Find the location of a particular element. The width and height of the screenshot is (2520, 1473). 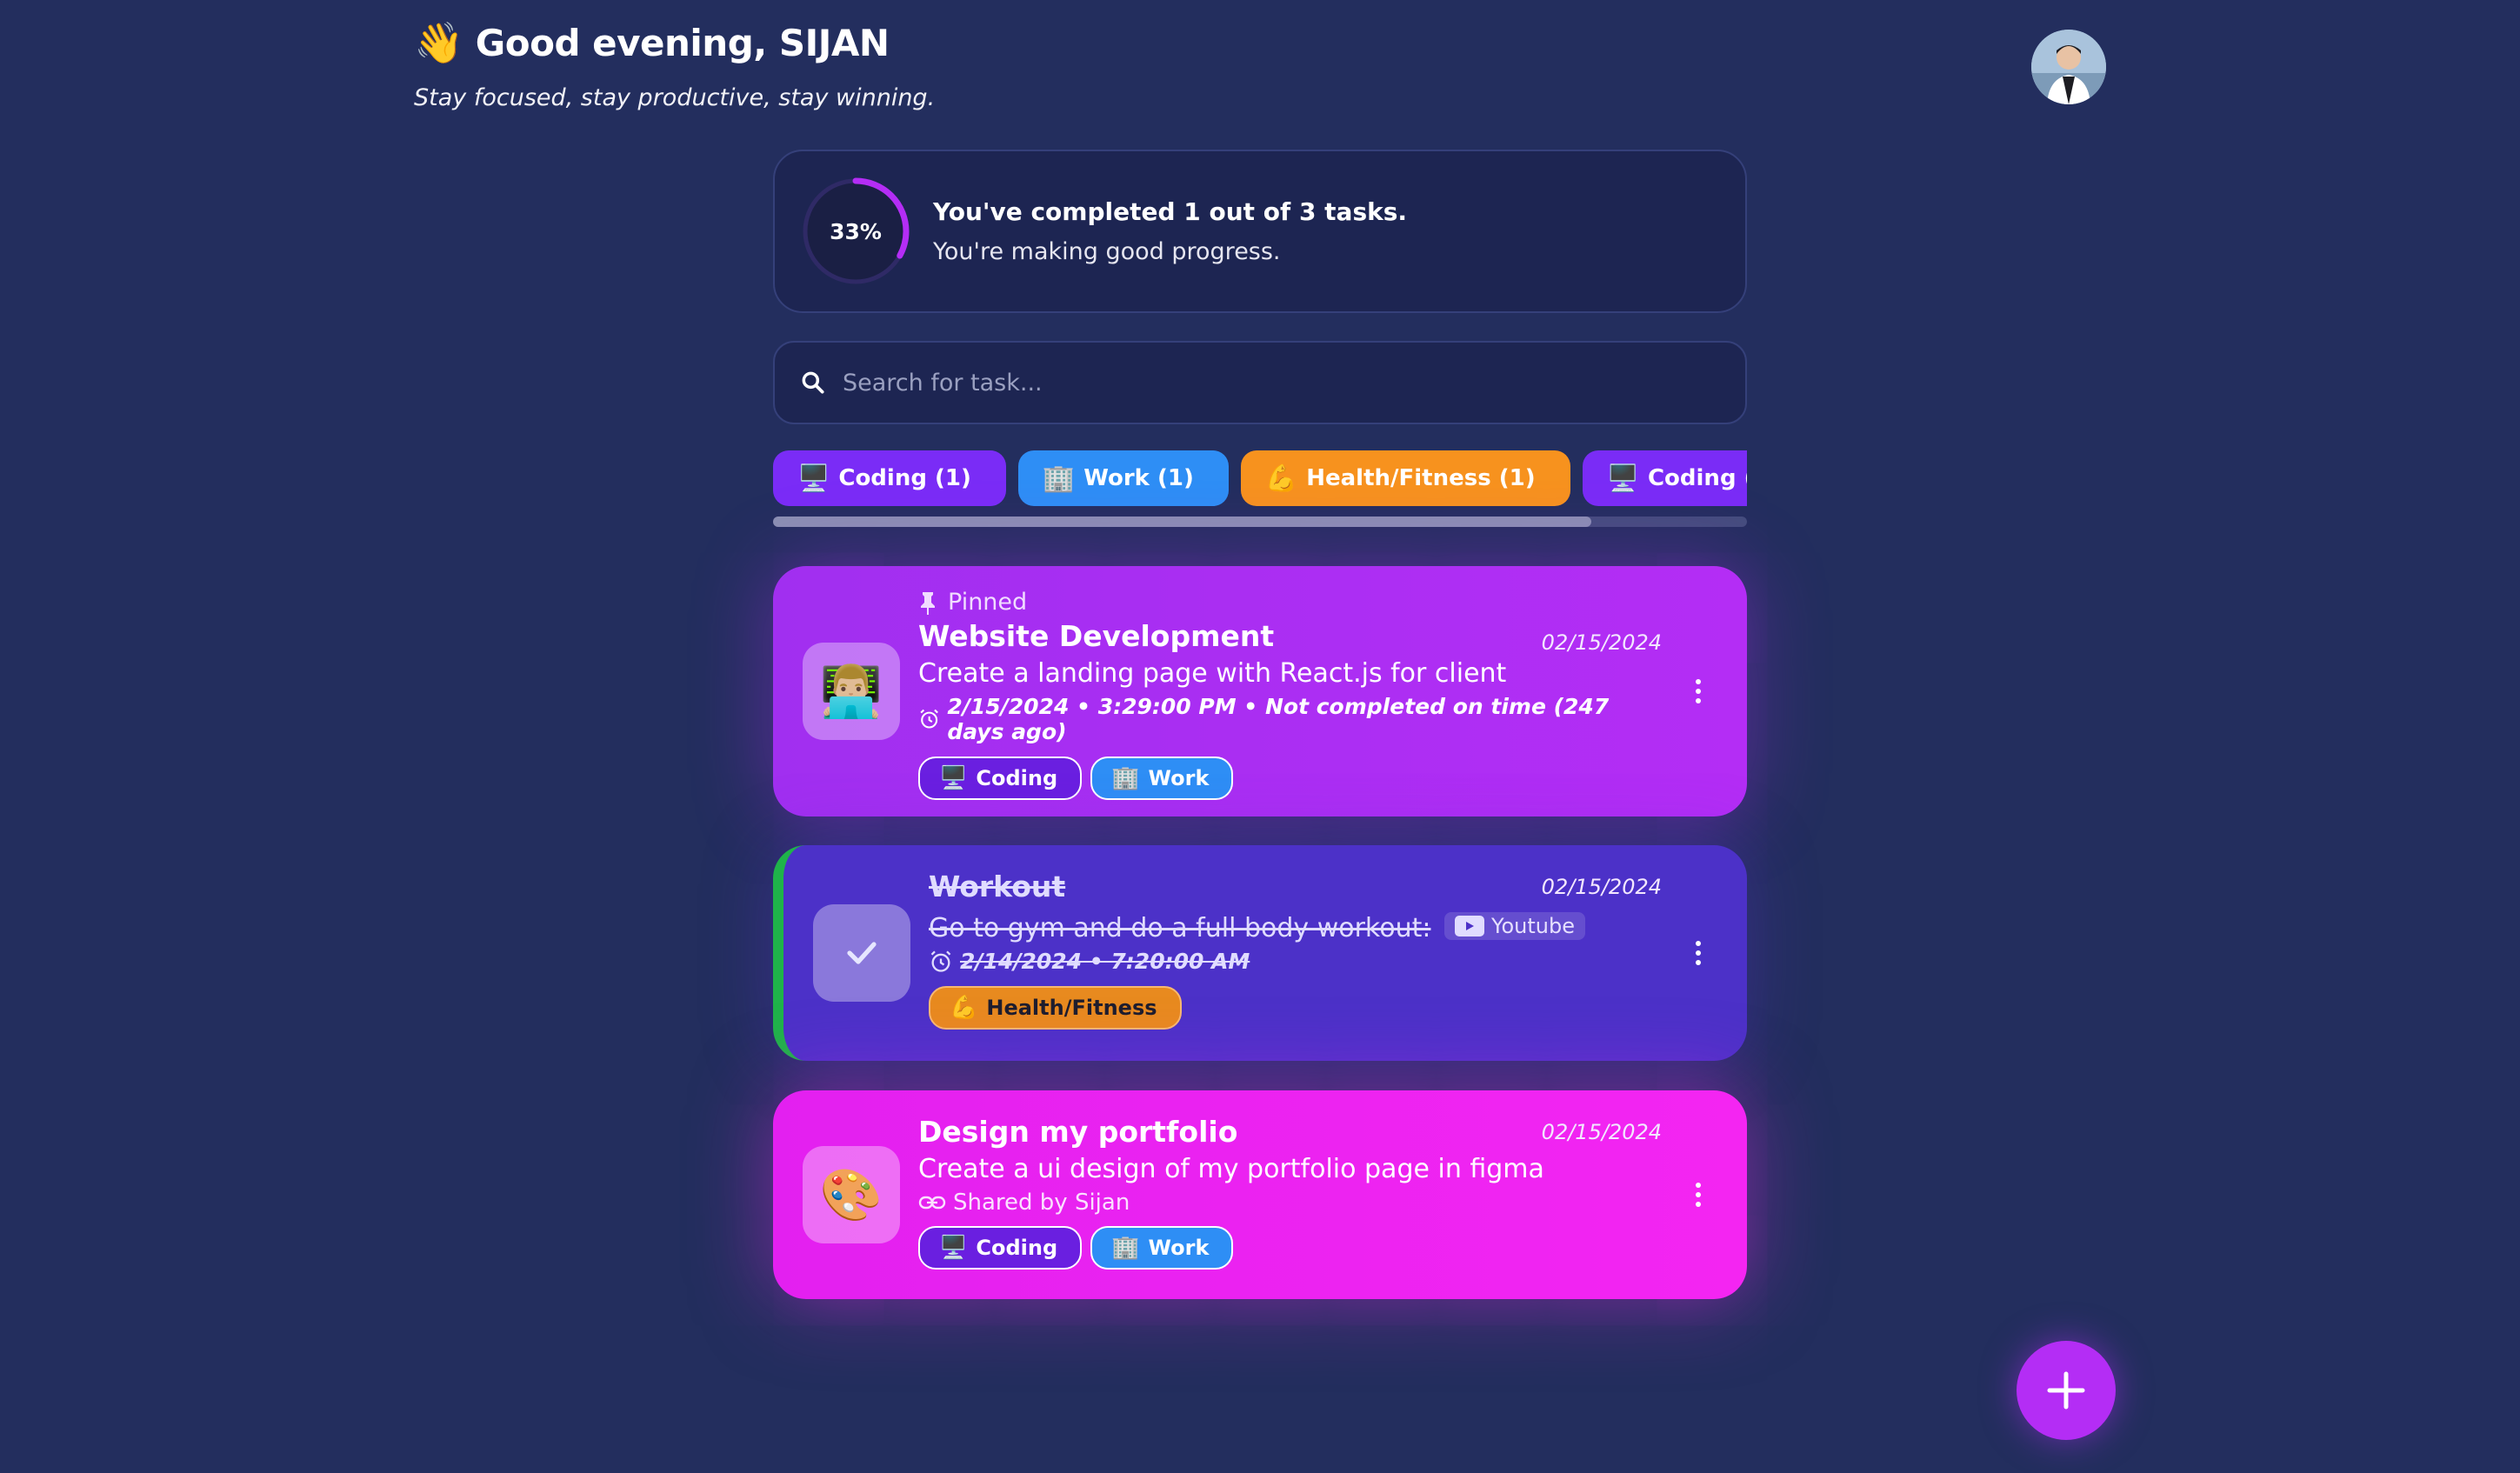

progress-subline: You're making good progress. is located at coordinates (1107, 251).